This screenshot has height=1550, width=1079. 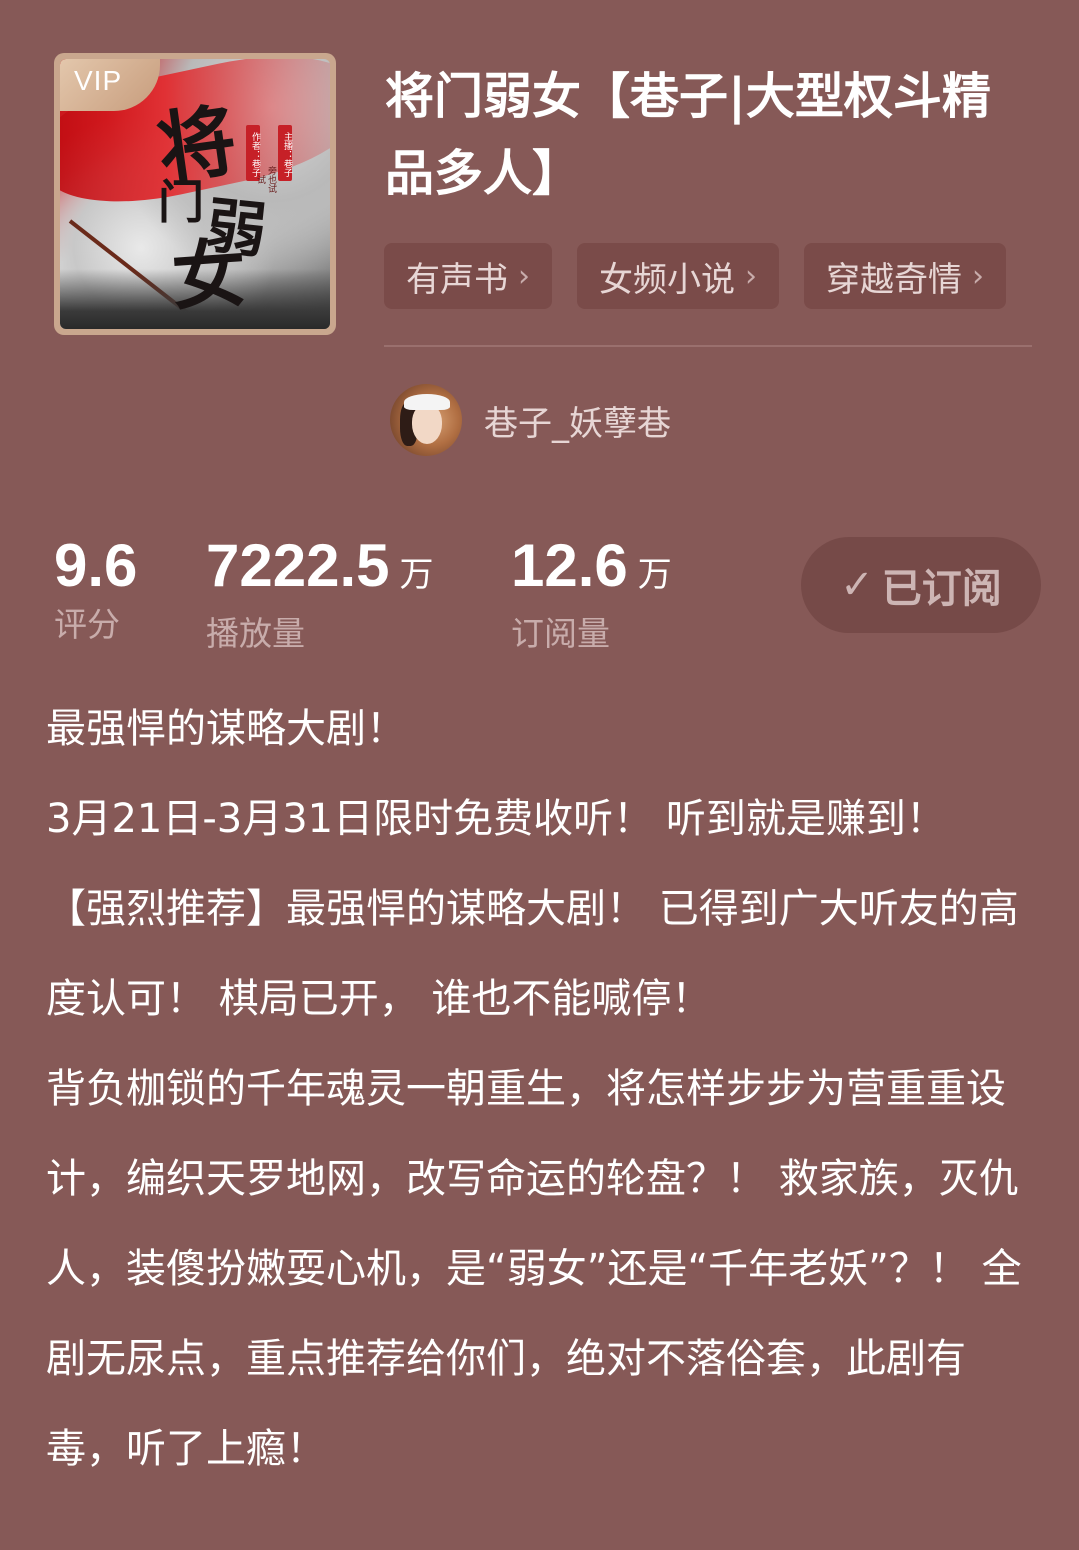 I want to click on cover-seal-label: 旁也试试, so click(x=265, y=179).